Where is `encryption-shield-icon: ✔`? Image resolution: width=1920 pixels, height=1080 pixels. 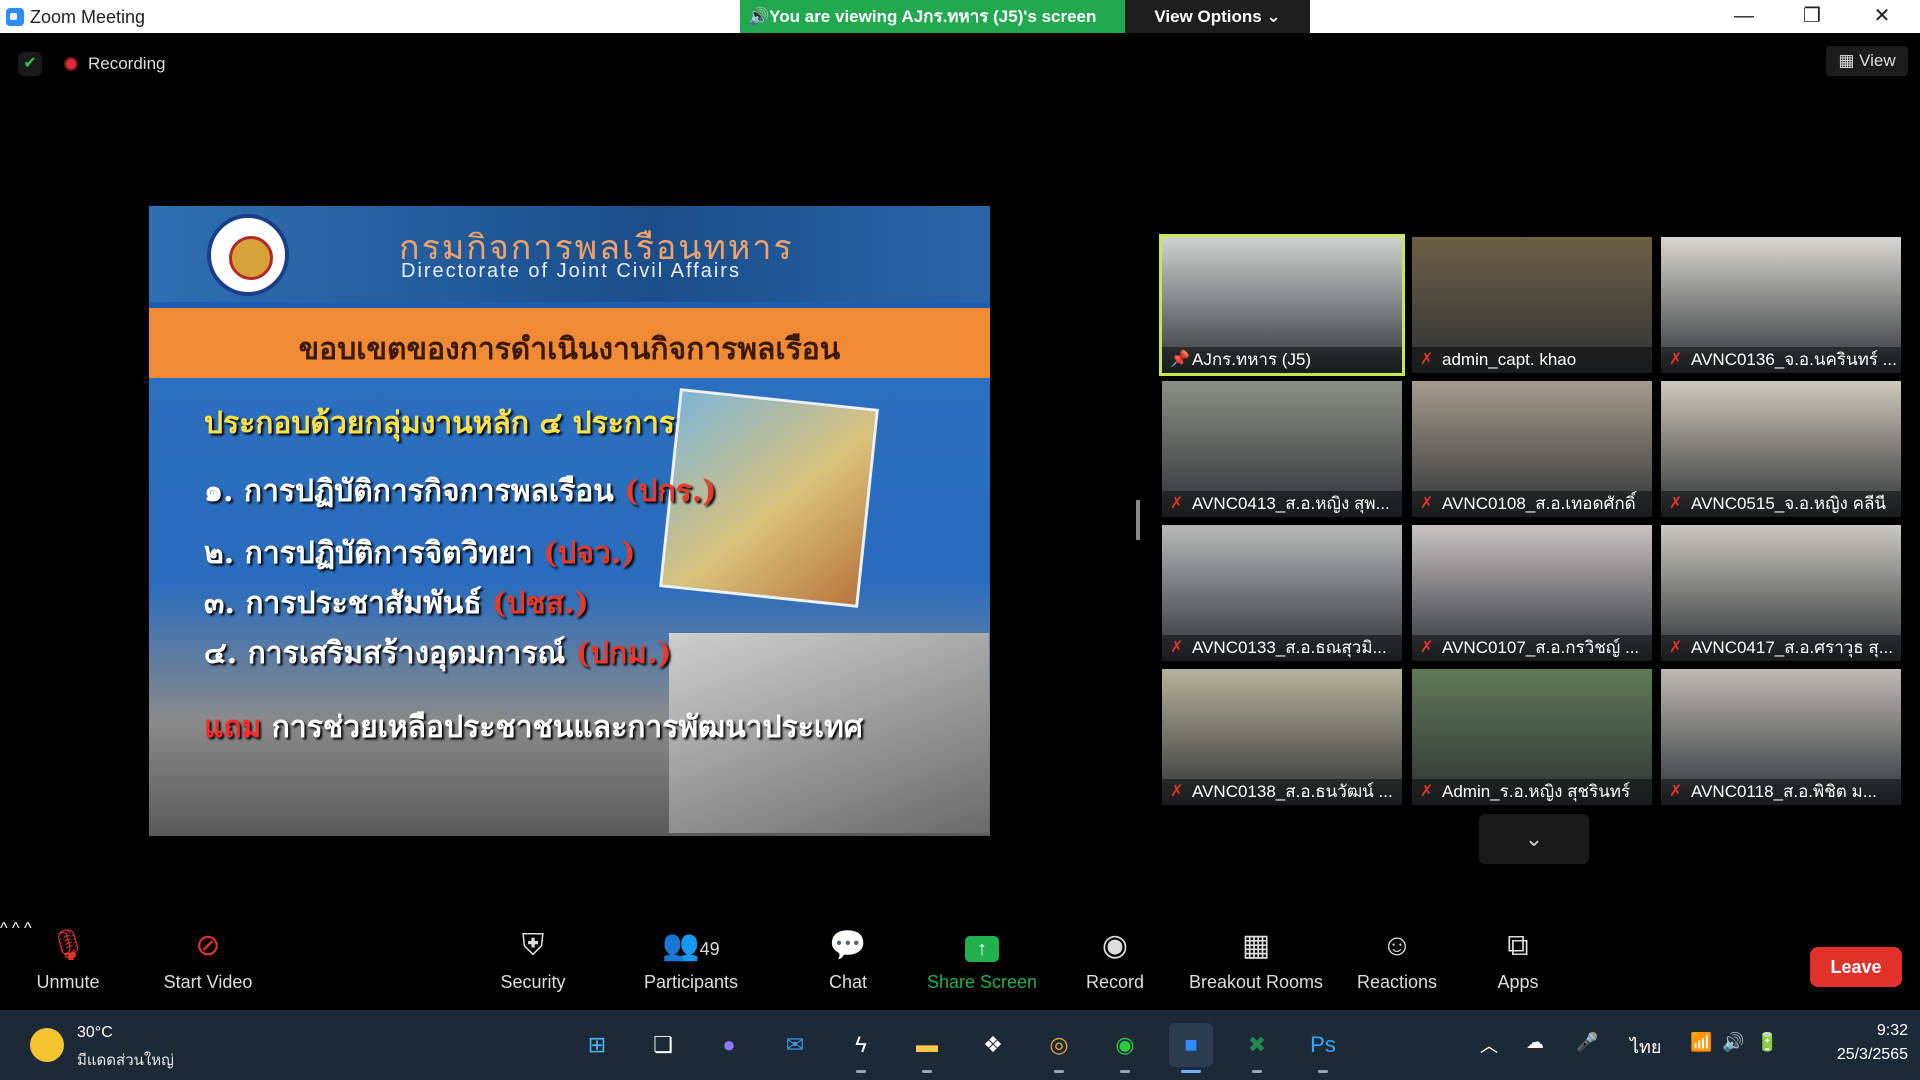
encryption-shield-icon: ✔ is located at coordinates (30, 64).